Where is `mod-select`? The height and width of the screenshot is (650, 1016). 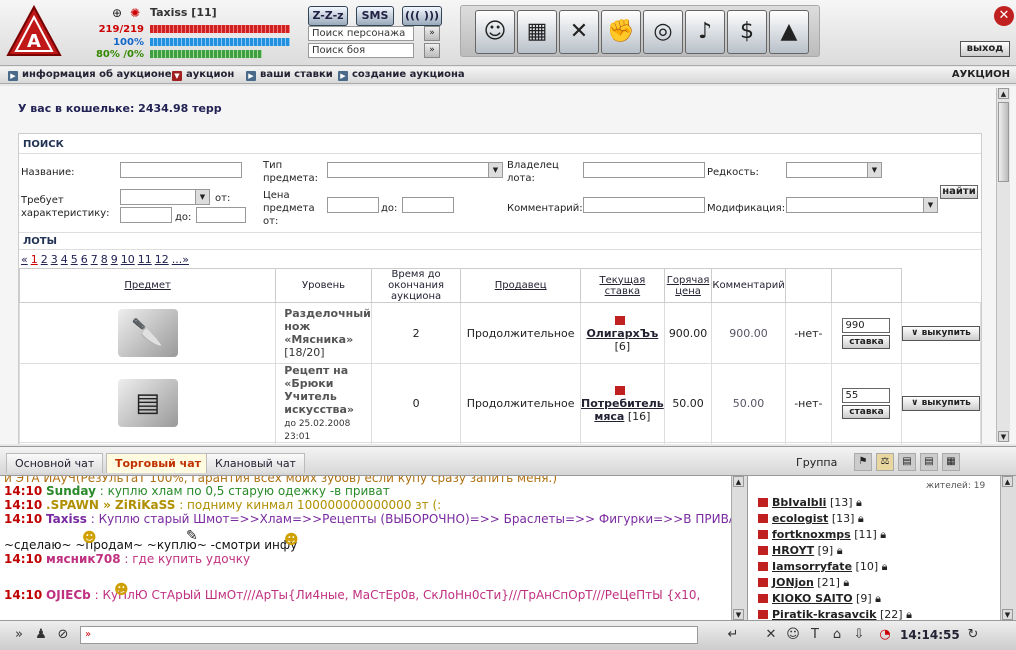 mod-select is located at coordinates (862, 205).